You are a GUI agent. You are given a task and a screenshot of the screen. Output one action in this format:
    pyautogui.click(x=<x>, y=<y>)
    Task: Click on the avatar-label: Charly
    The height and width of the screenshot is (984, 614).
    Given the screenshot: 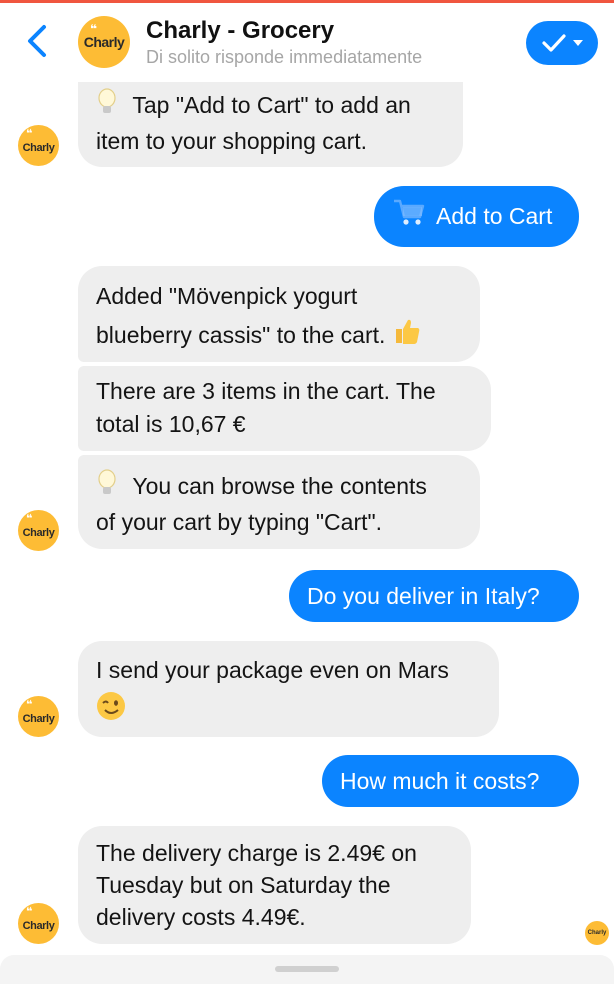 What is the action you would take?
    pyautogui.click(x=104, y=42)
    